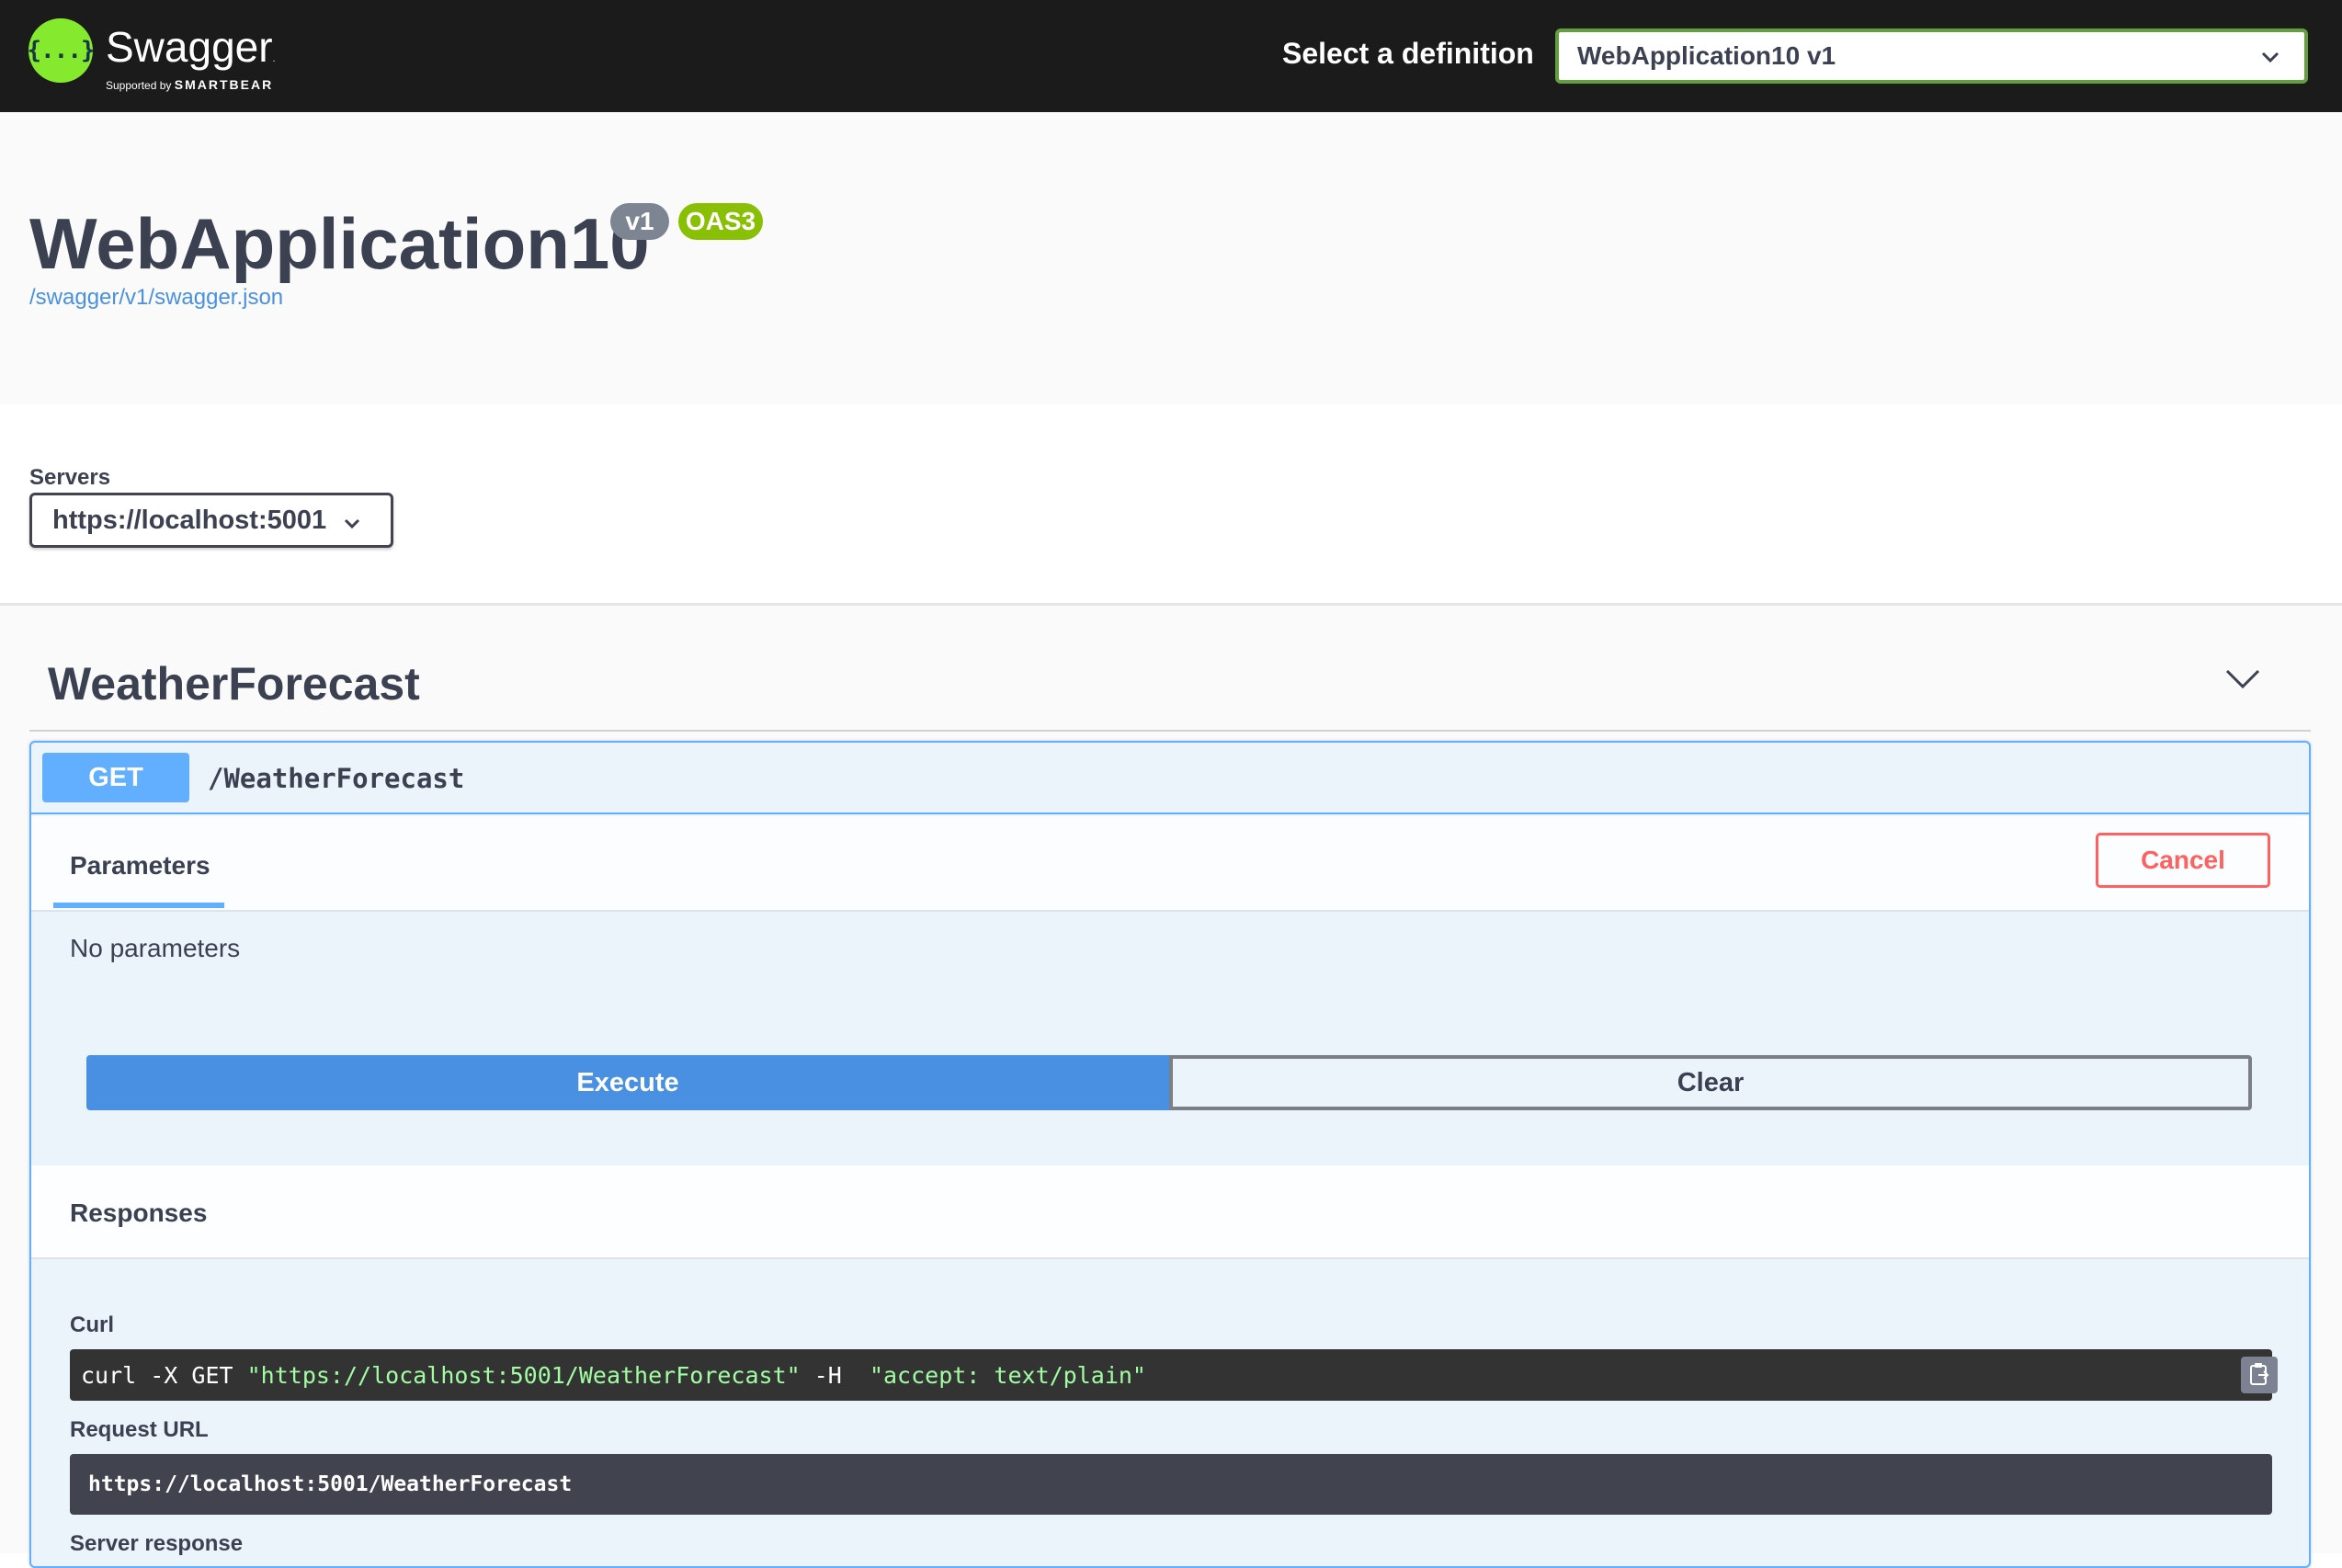 The width and height of the screenshot is (2342, 1568). What do you see at coordinates (92, 1324) in the screenshot?
I see `curl-label: Curl` at bounding box center [92, 1324].